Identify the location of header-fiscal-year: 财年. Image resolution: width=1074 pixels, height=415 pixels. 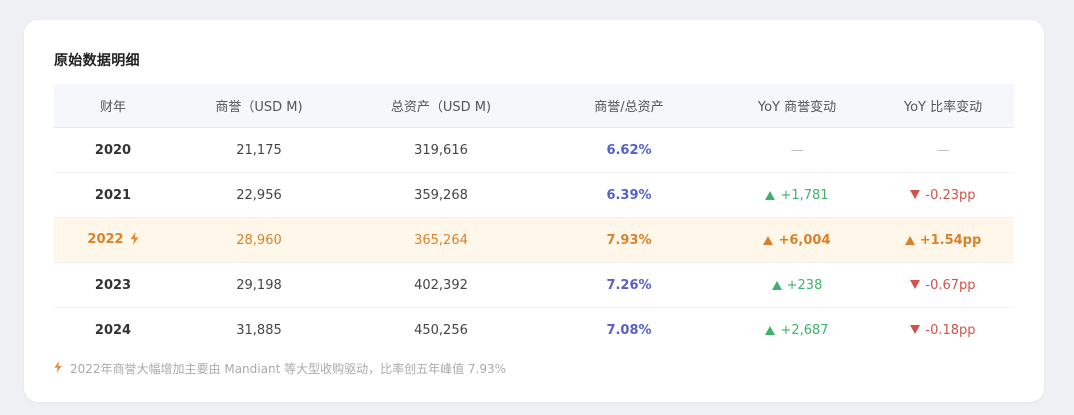
(112, 107).